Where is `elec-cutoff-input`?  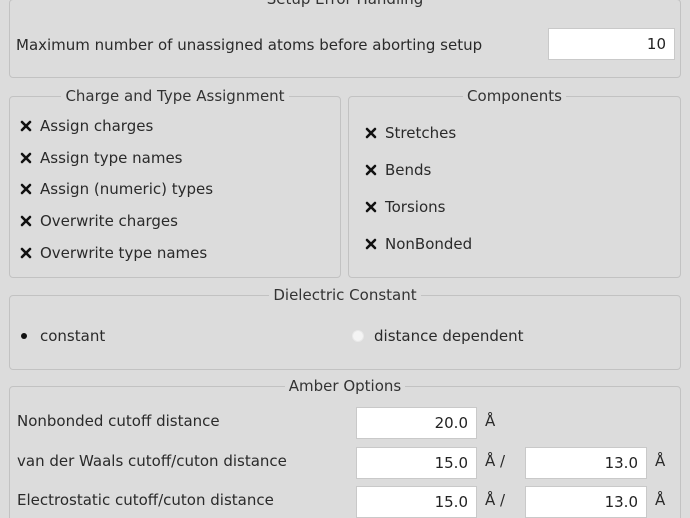 elec-cutoff-input is located at coordinates (416, 502).